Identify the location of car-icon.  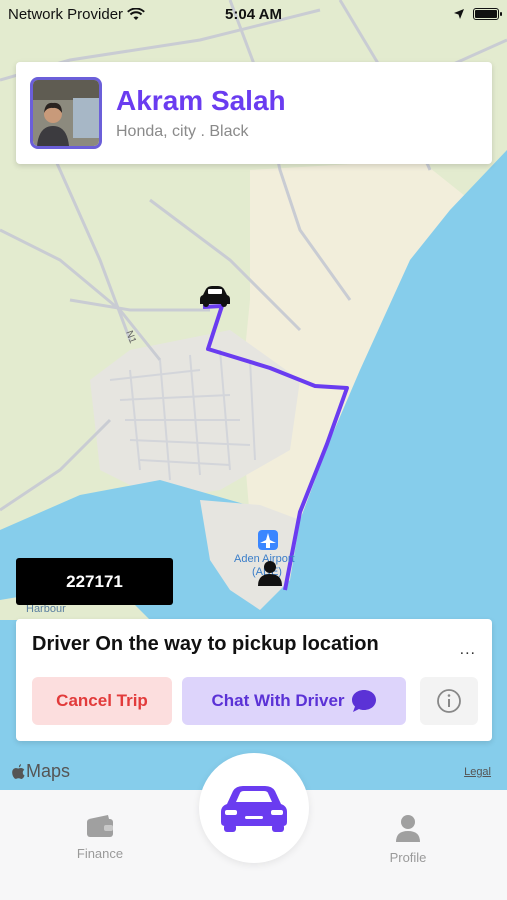
(254, 809).